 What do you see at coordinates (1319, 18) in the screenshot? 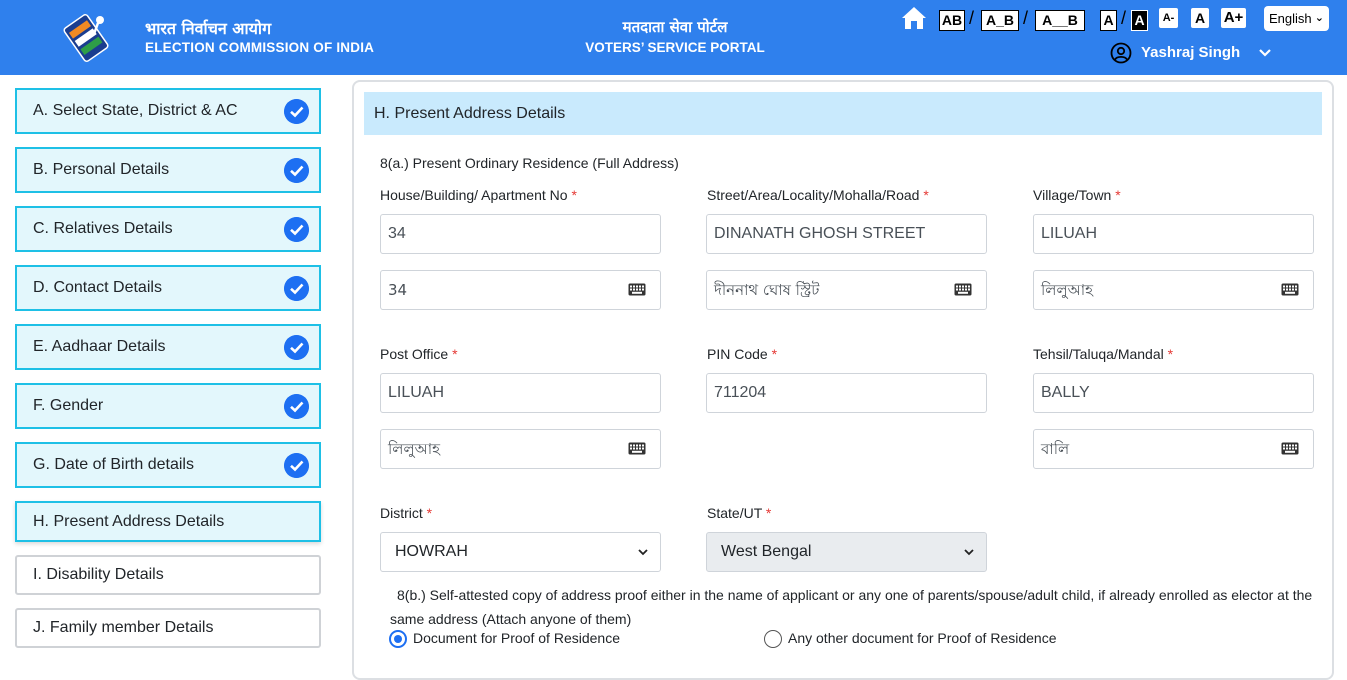
I see `chevron-down-icon: ⌄` at bounding box center [1319, 18].